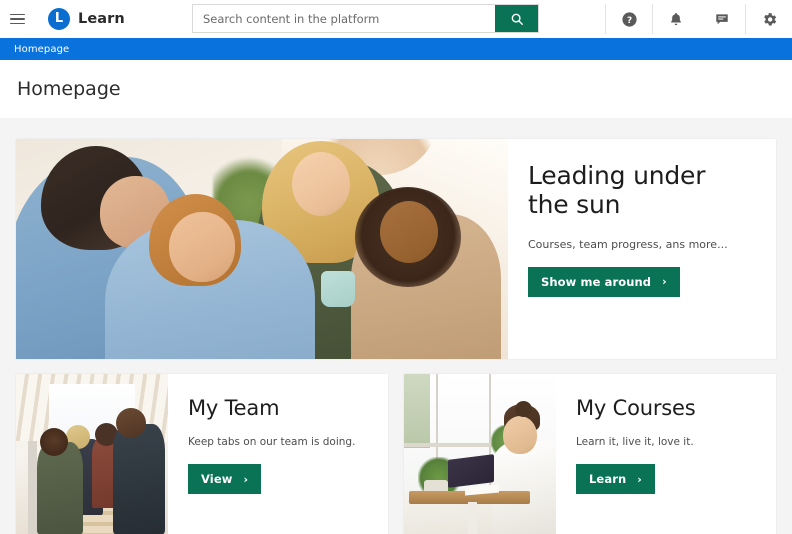 The width and height of the screenshot is (792, 534). I want to click on notifications-button, so click(676, 19).